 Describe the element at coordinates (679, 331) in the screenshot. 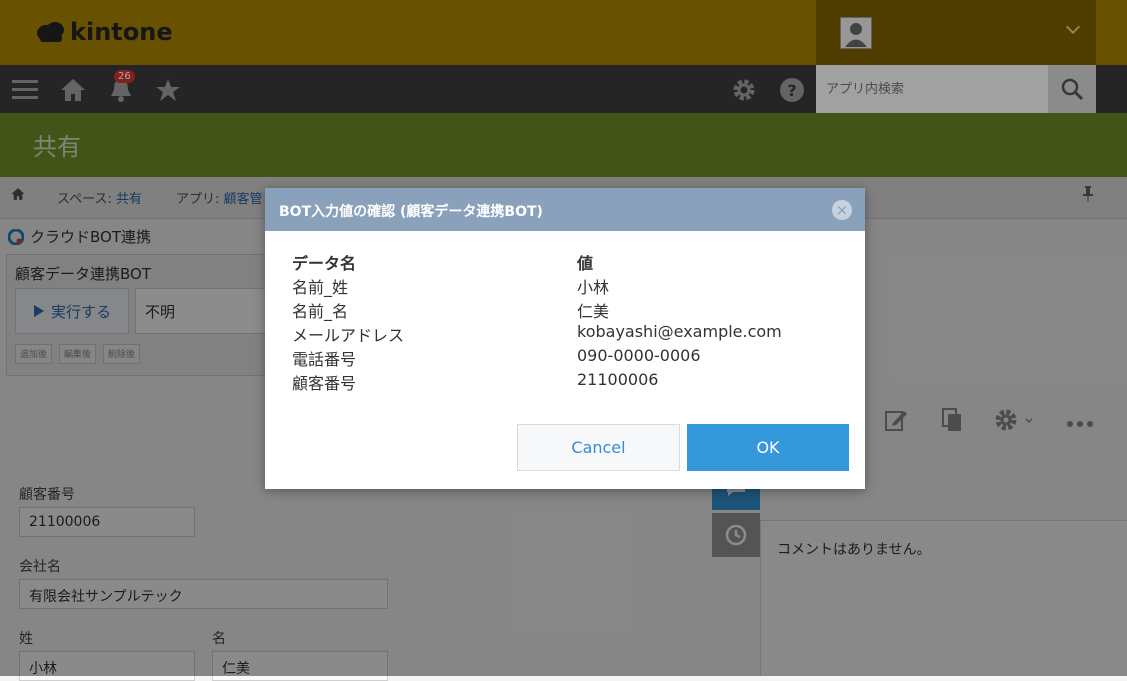

I see `row-value: kobayashi@example.com` at that location.